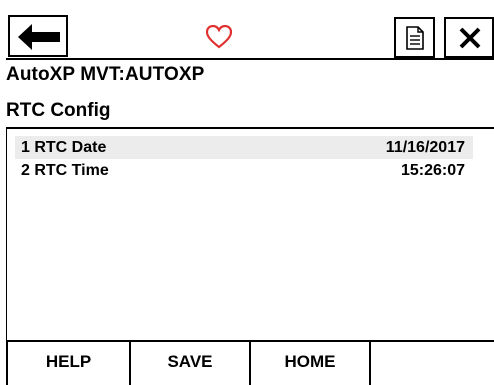  Describe the element at coordinates (68, 363) in the screenshot. I see `help-button: HELP` at that location.